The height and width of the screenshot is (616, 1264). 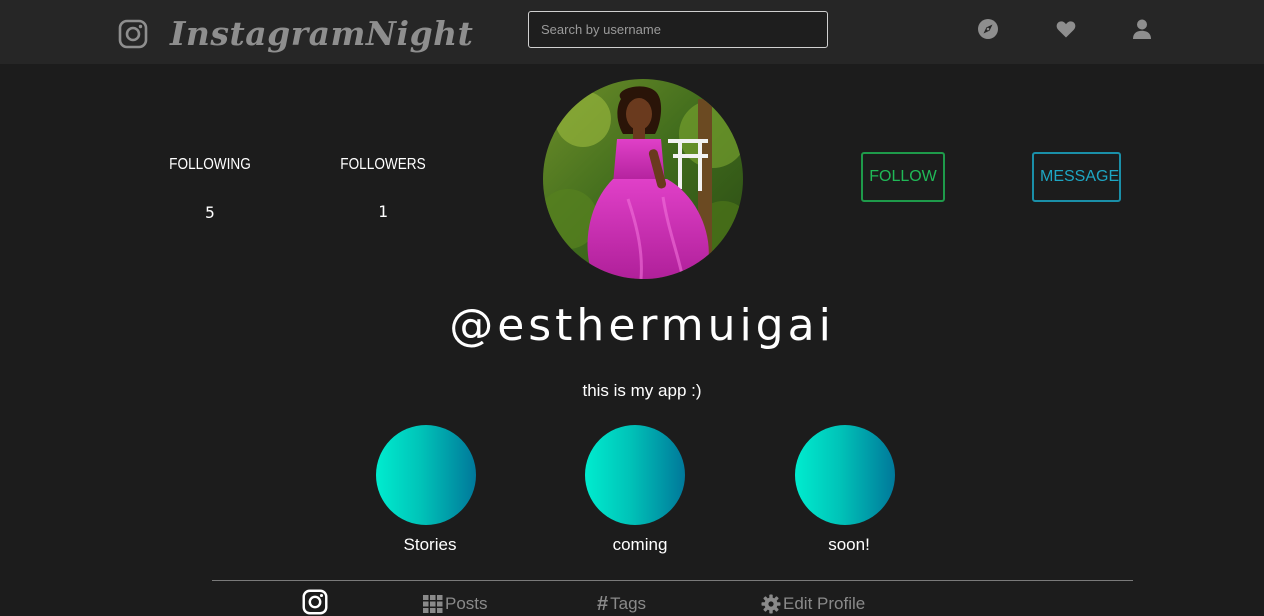 I want to click on tab-tags-label: Tags, so click(x=628, y=603).